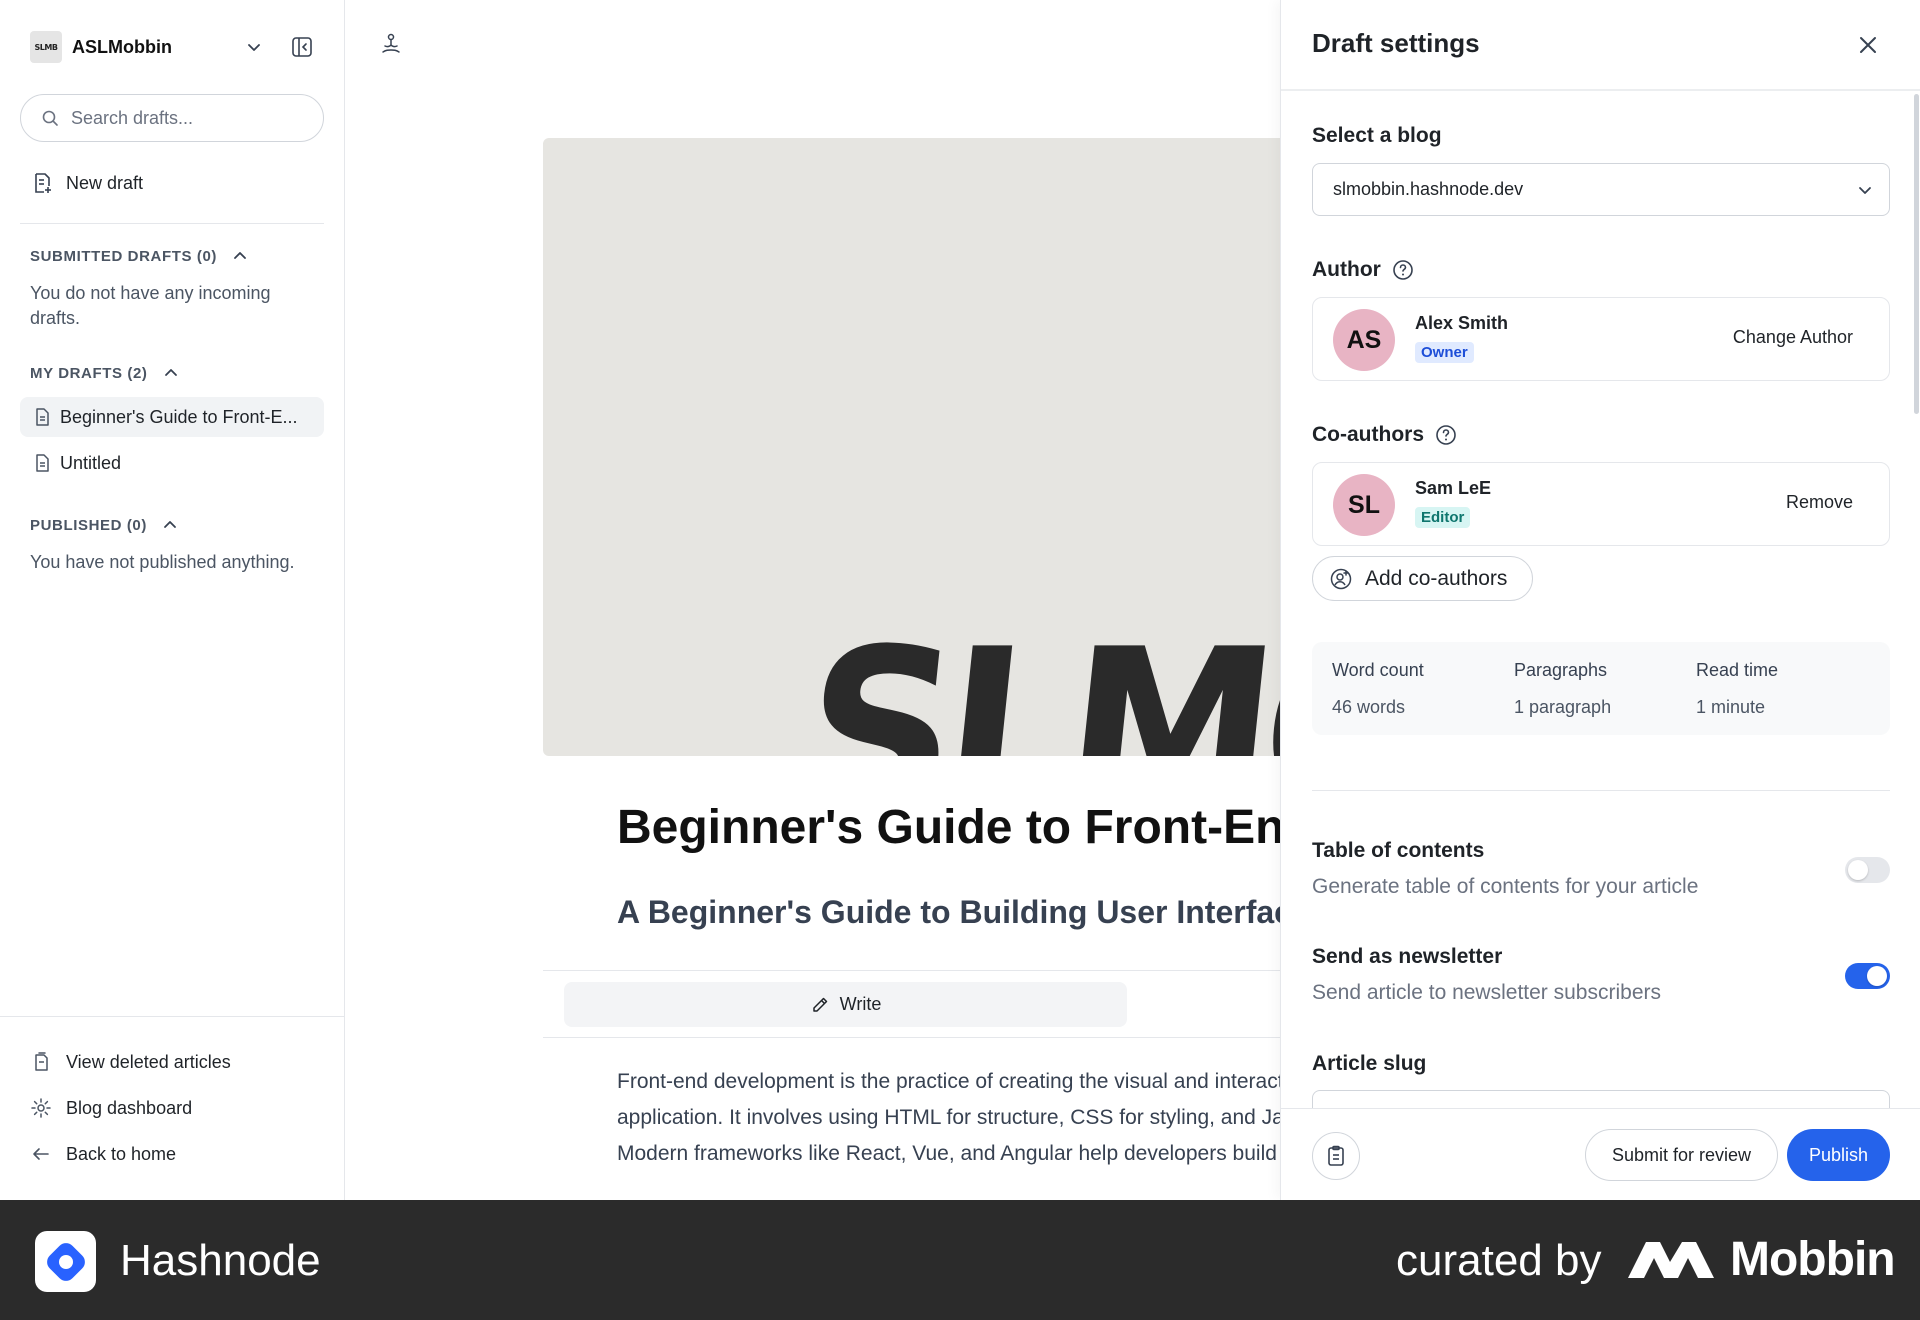 The image size is (1920, 1320). I want to click on stat-label: Paragraphs, so click(1561, 670).